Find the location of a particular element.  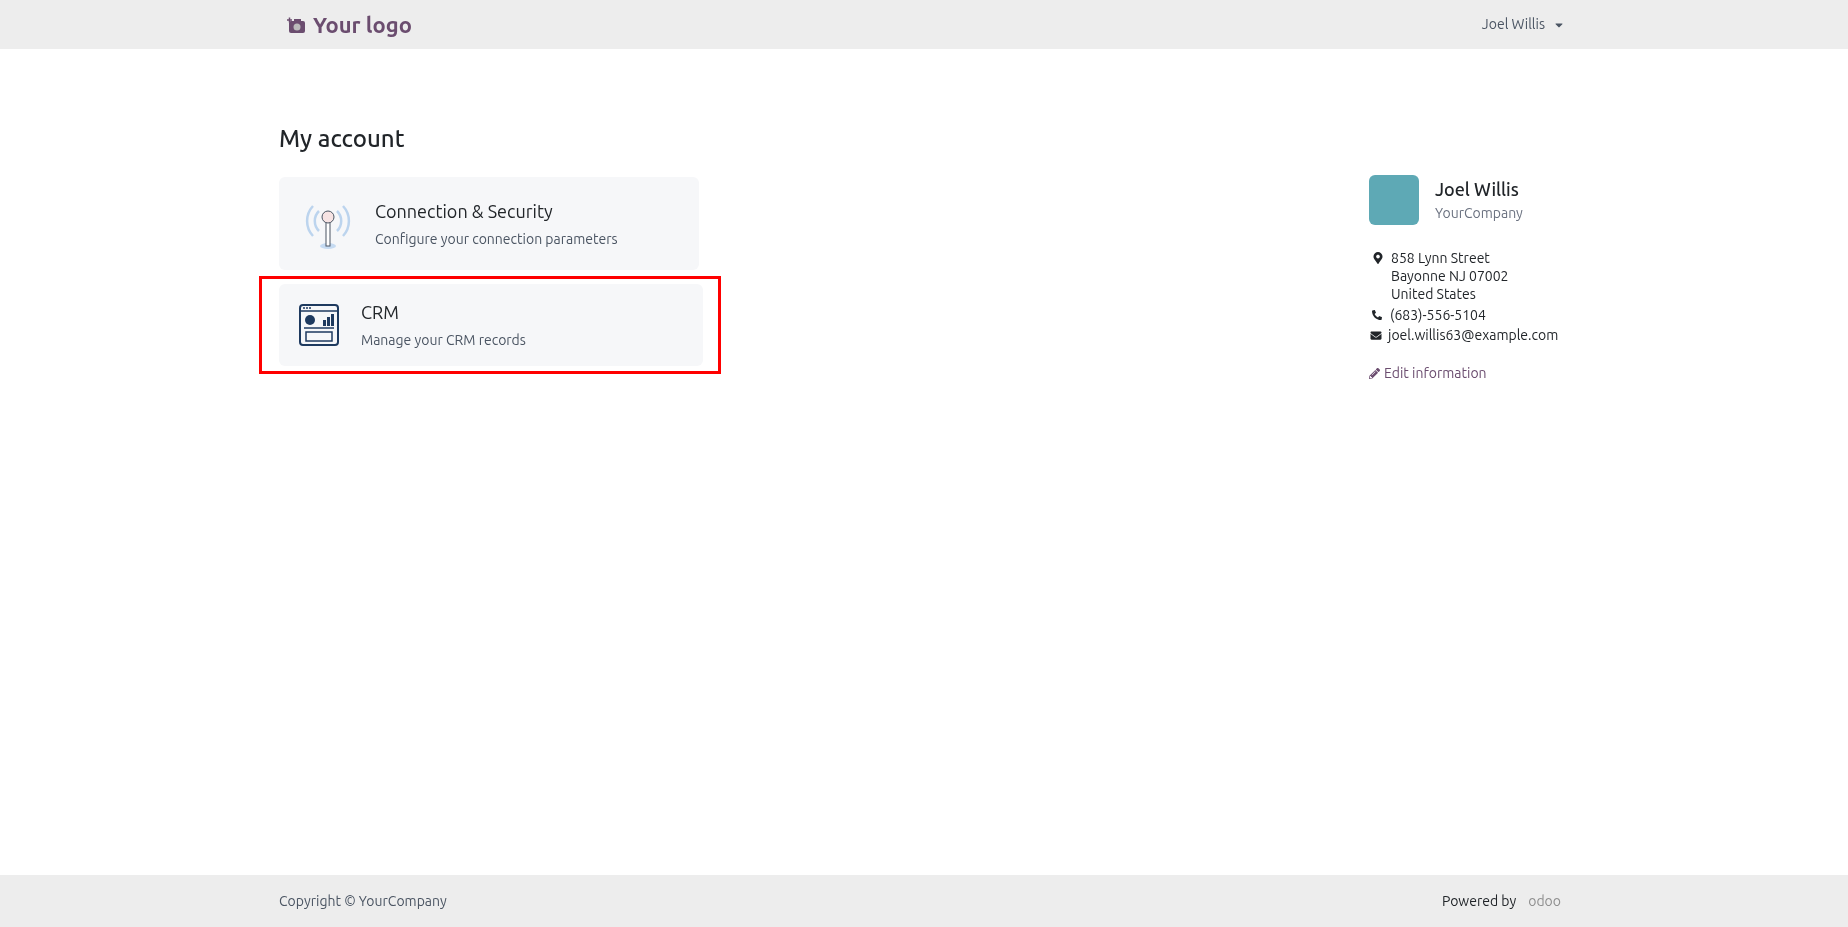

envelope-icon is located at coordinates (1376, 335).